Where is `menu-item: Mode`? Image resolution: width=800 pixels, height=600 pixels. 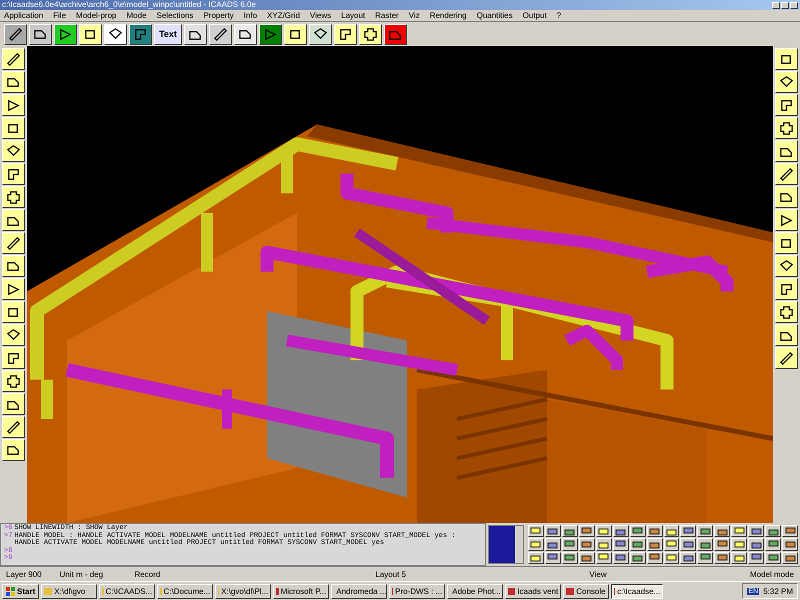 menu-item: Mode is located at coordinates (136, 15).